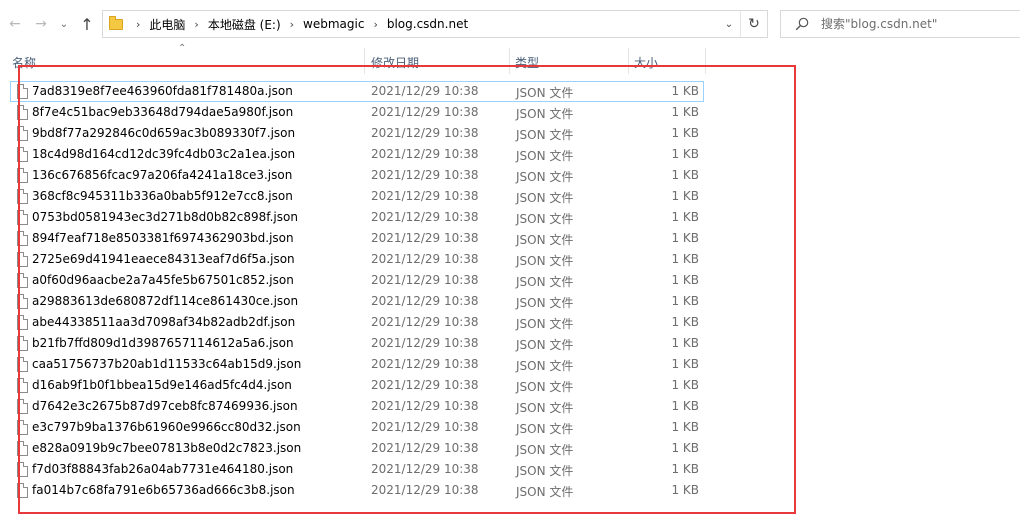 This screenshot has width=1020, height=525. What do you see at coordinates (165, 406) in the screenshot?
I see `file-name: d7642e3c2675b87d97ceb8fc87469936.json` at bounding box center [165, 406].